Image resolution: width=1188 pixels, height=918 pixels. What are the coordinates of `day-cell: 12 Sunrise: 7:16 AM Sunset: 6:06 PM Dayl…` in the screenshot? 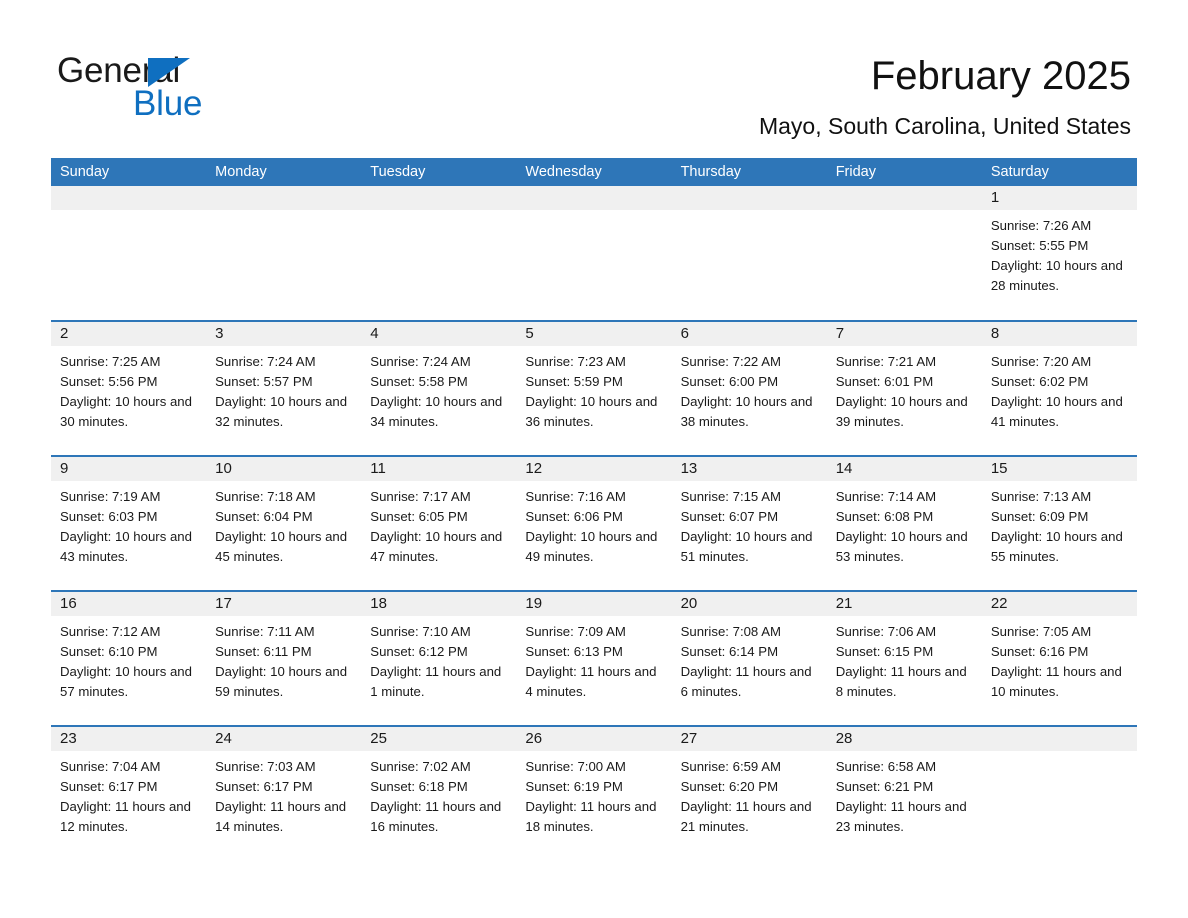 It's located at (594, 523).